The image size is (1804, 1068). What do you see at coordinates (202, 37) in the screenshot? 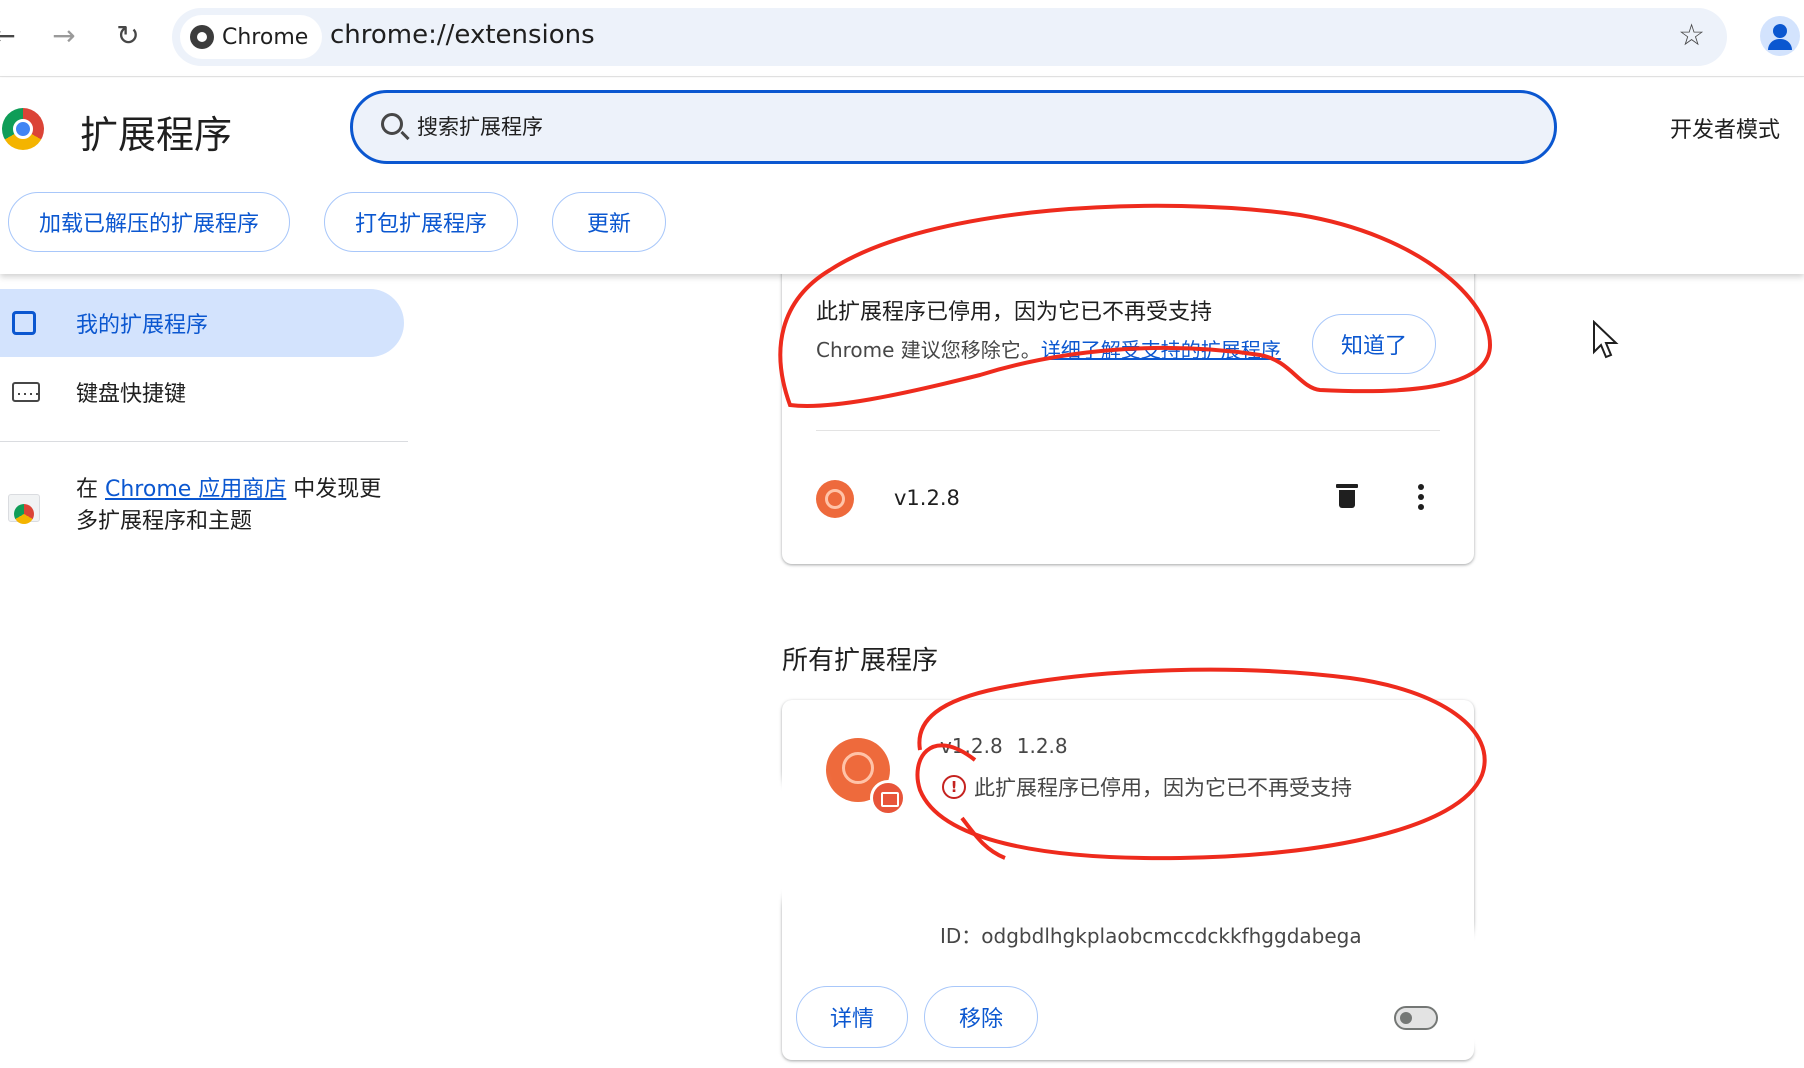
I see `chrome-icon` at bounding box center [202, 37].